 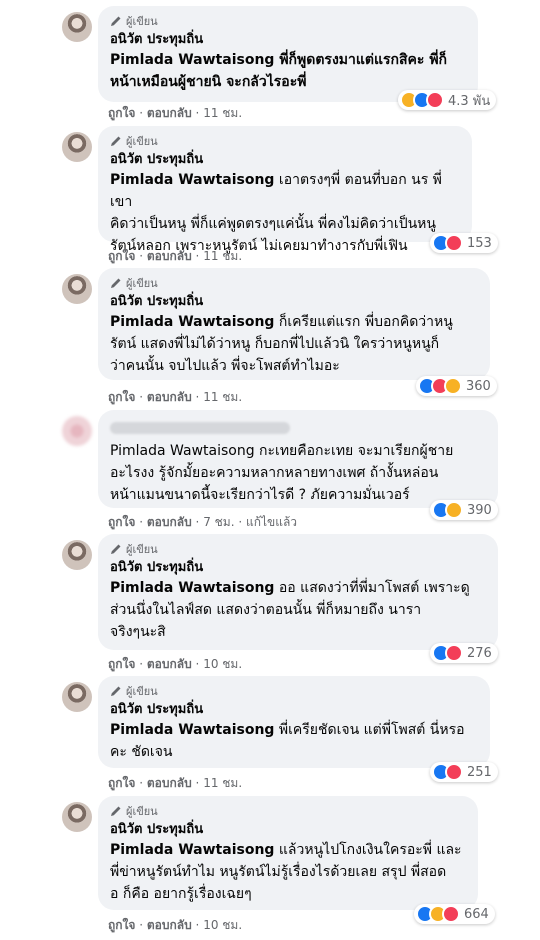 What do you see at coordinates (225, 366) in the screenshot?
I see `comment-line: ว่าคนนั้น จบไปแล้ว พี่จะโพสต์ทำไมอะ` at bounding box center [225, 366].